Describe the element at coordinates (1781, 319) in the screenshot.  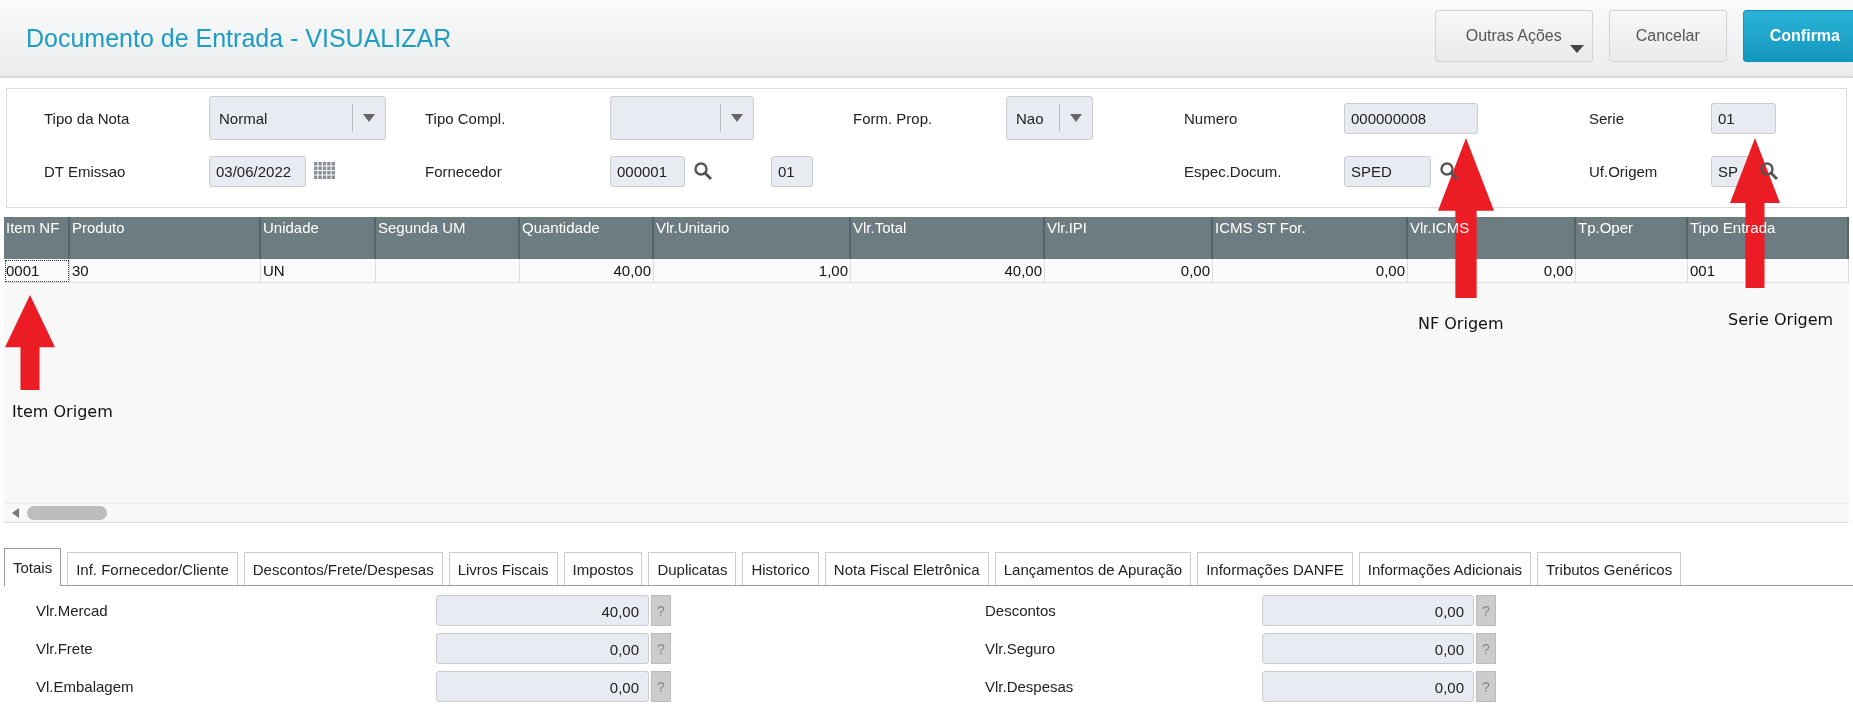
I see `annotation-label: Serie Origem` at that location.